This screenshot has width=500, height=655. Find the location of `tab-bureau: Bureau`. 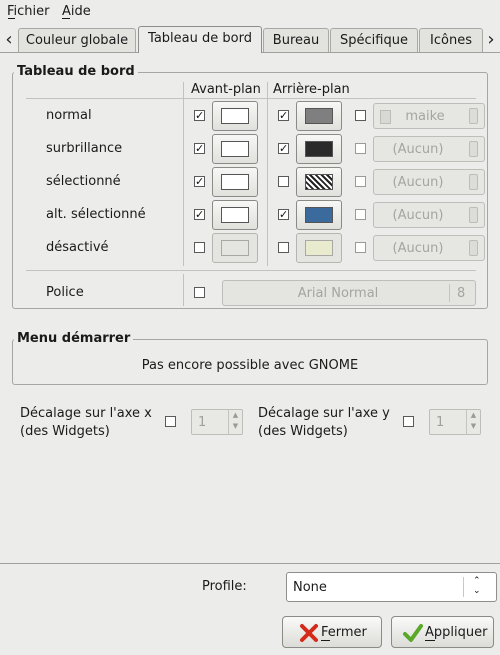

tab-bureau: Bureau is located at coordinates (296, 40).